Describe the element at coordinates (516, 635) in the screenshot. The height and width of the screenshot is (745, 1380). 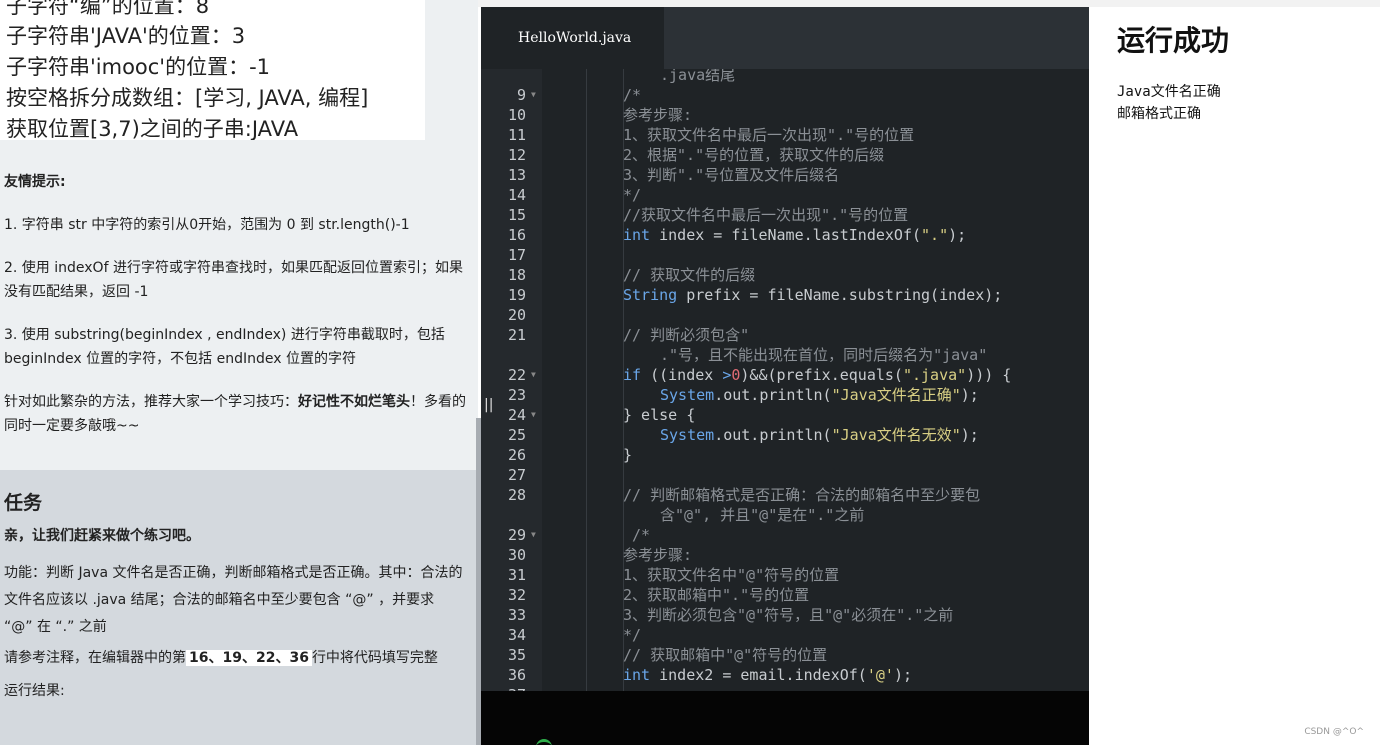
I see `line-number: 34` at that location.